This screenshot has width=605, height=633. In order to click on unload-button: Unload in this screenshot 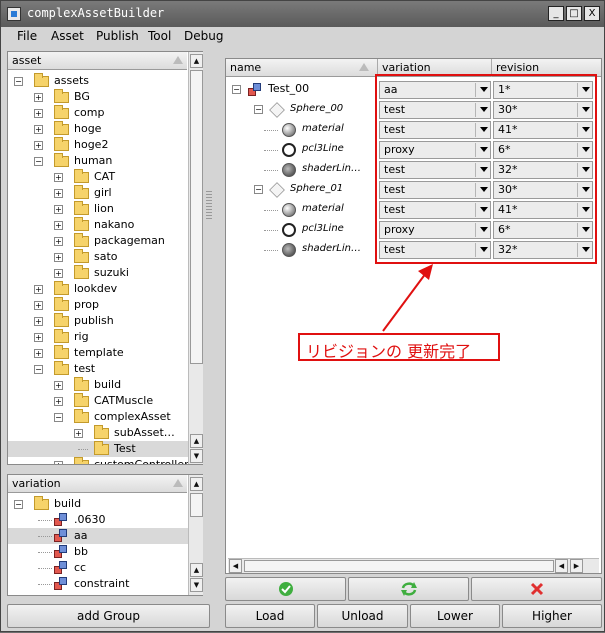, I will do `click(362, 616)`.